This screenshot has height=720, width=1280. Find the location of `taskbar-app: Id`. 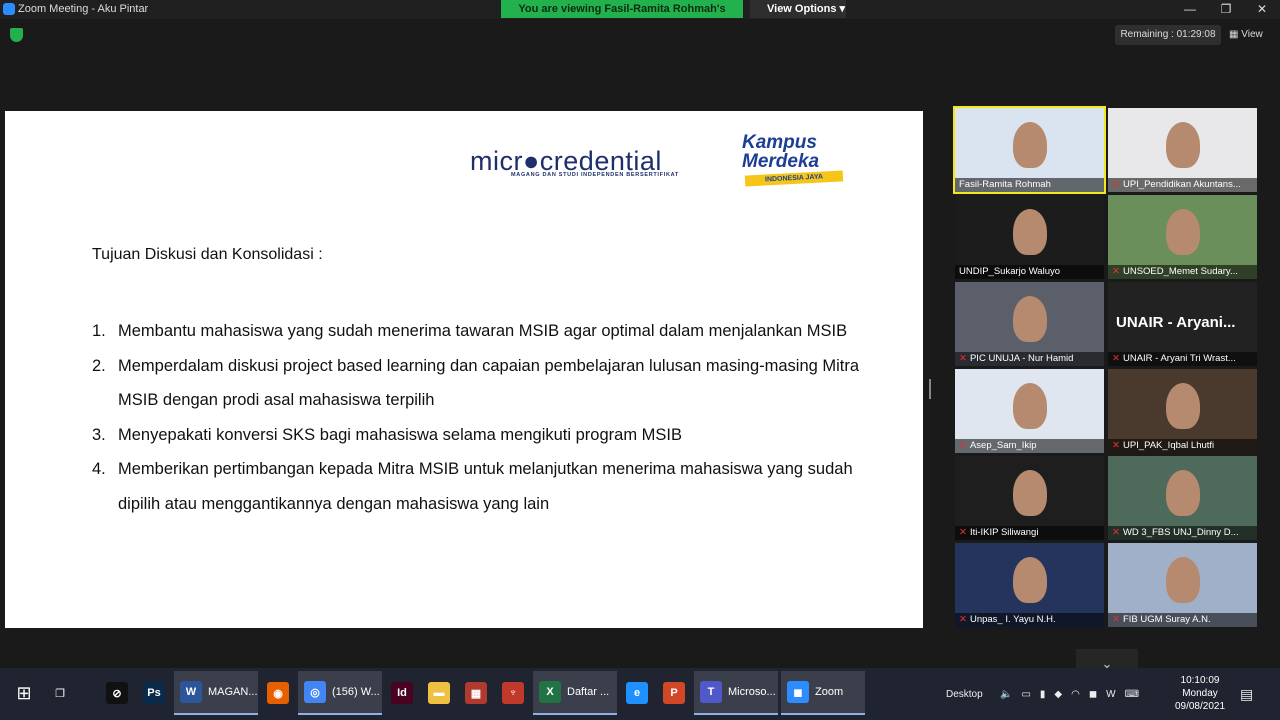

taskbar-app: Id is located at coordinates (402, 693).